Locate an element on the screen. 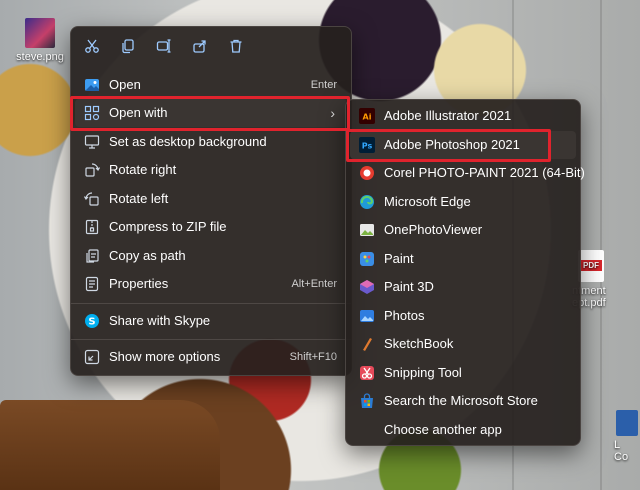  pdf-badge: PDF is located at coordinates (591, 265).